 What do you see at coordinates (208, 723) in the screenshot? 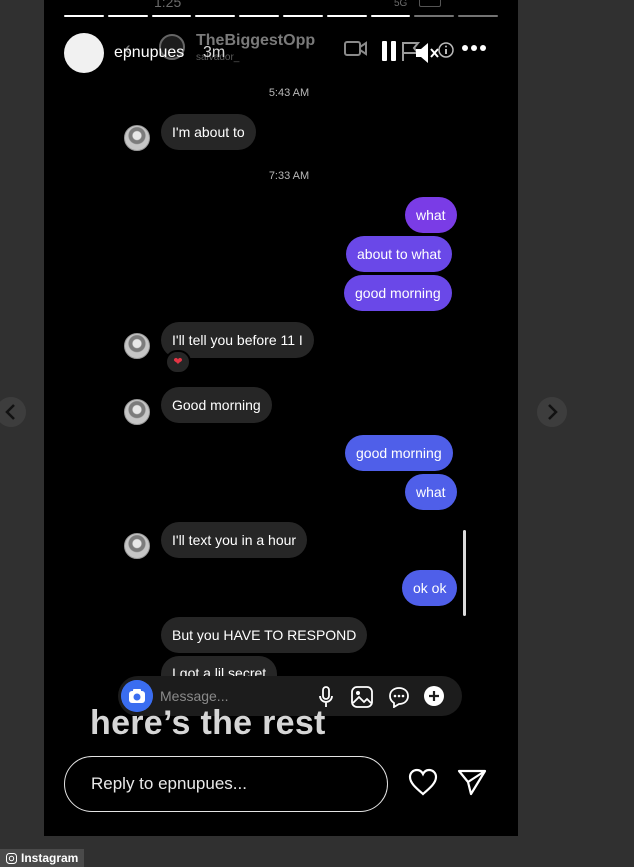
I see `story-caption: here’s the rest` at bounding box center [208, 723].